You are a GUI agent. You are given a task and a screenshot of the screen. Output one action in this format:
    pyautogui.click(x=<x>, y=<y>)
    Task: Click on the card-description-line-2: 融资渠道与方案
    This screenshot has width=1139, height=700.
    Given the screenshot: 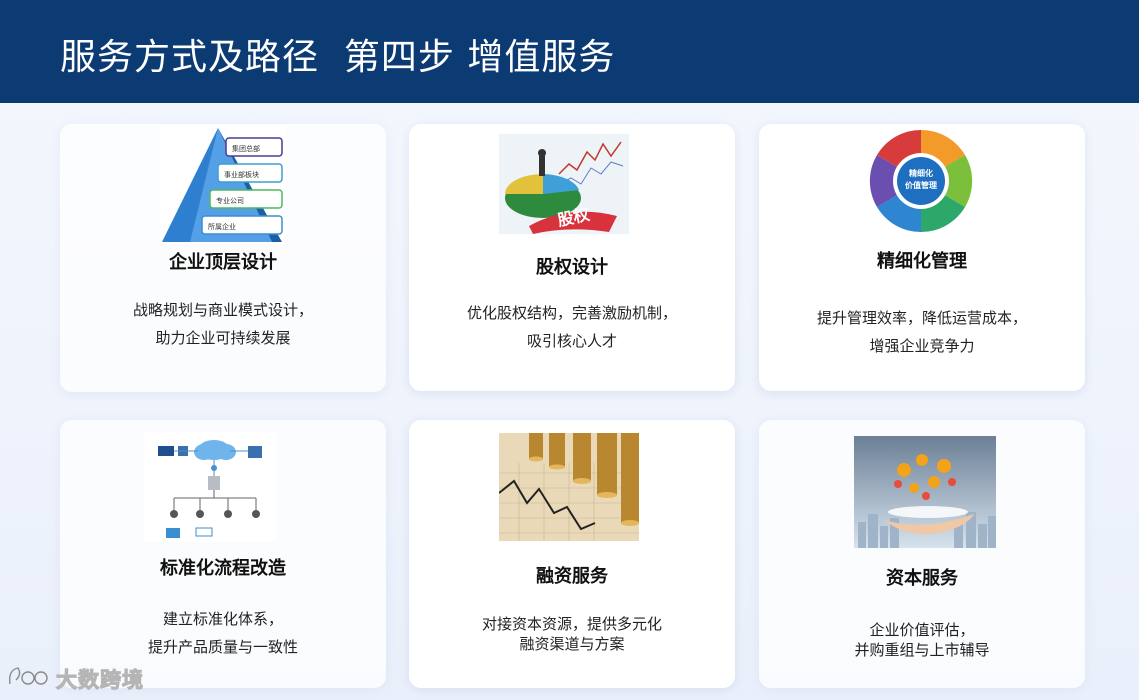 What is the action you would take?
    pyautogui.click(x=572, y=644)
    